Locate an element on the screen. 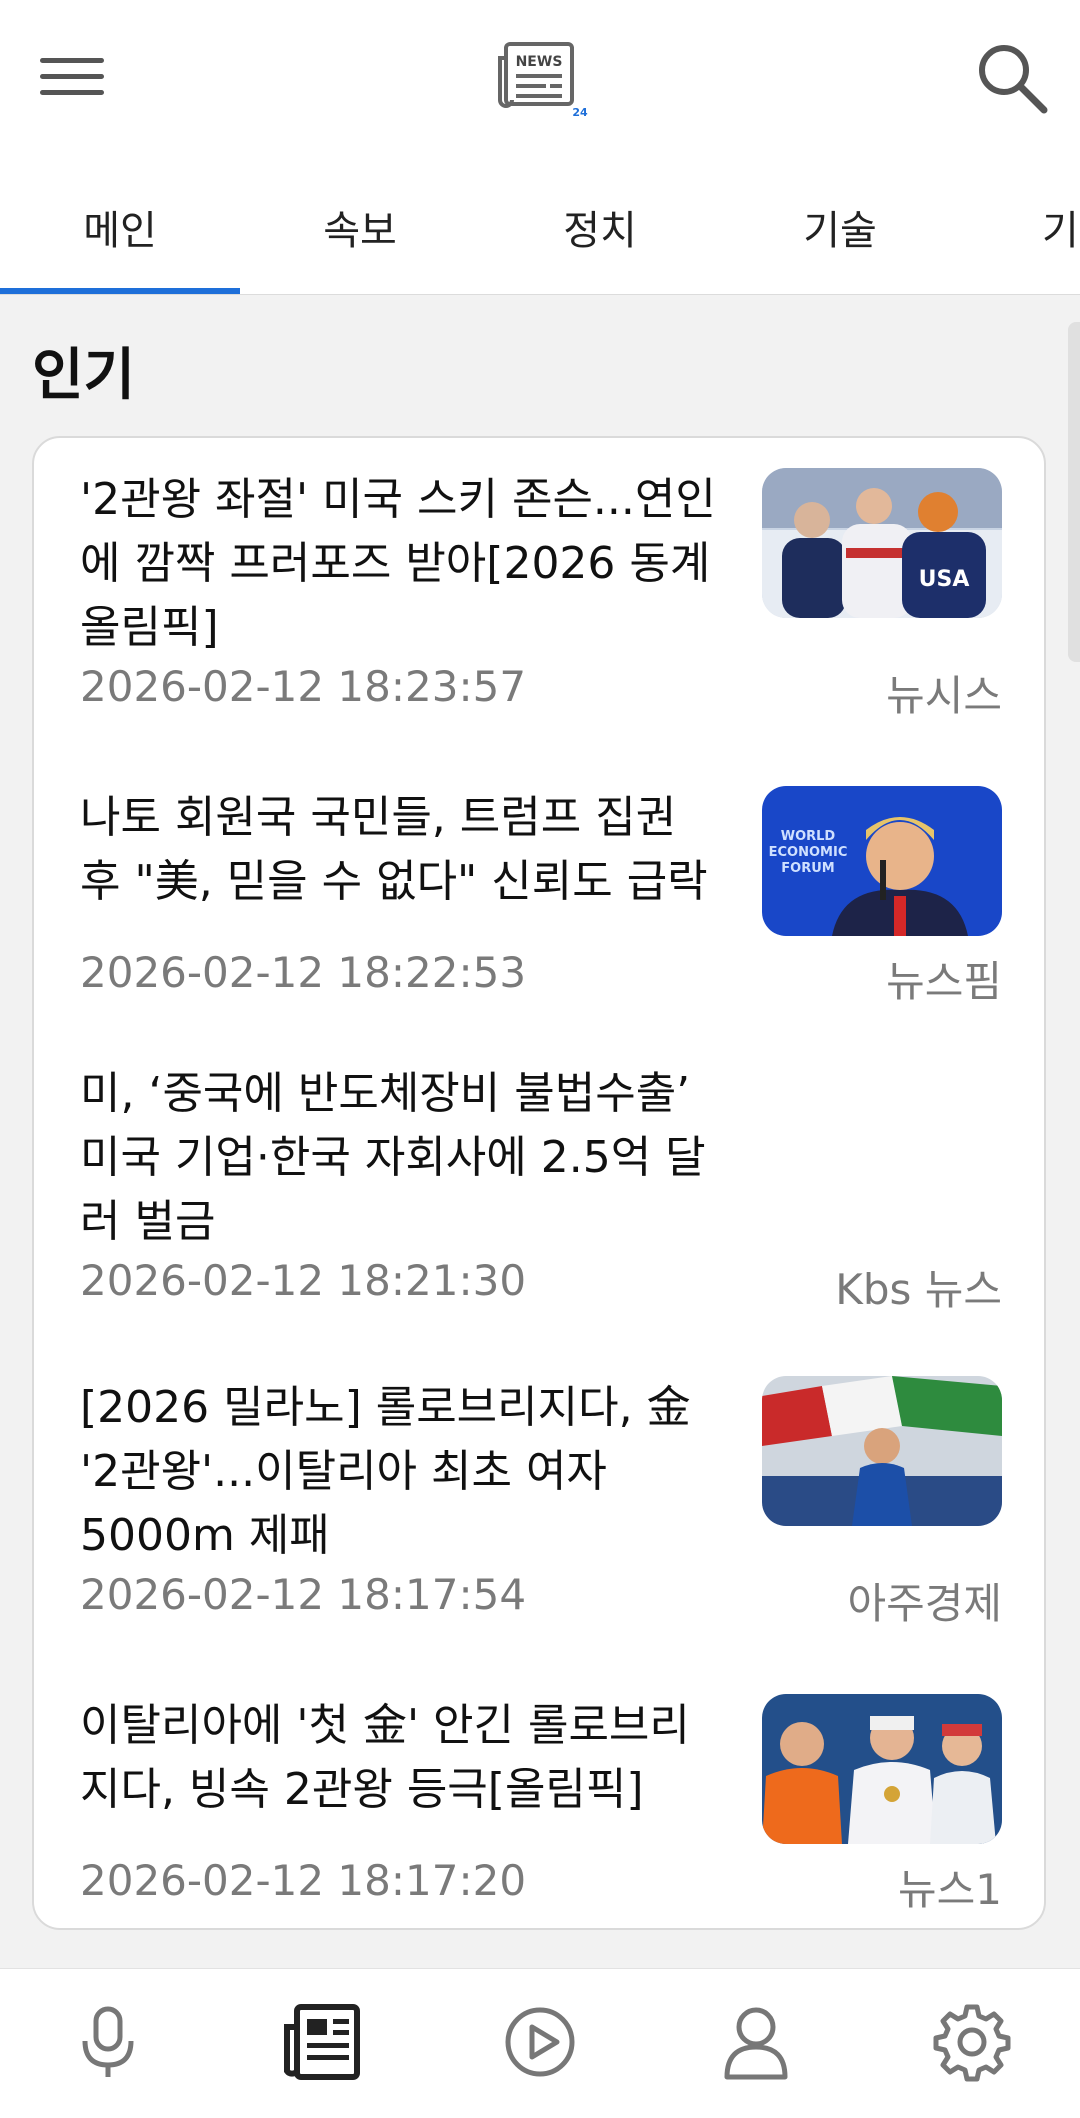 This screenshot has width=1080, height=2118. tab-label: 메인 is located at coordinates (120, 231).